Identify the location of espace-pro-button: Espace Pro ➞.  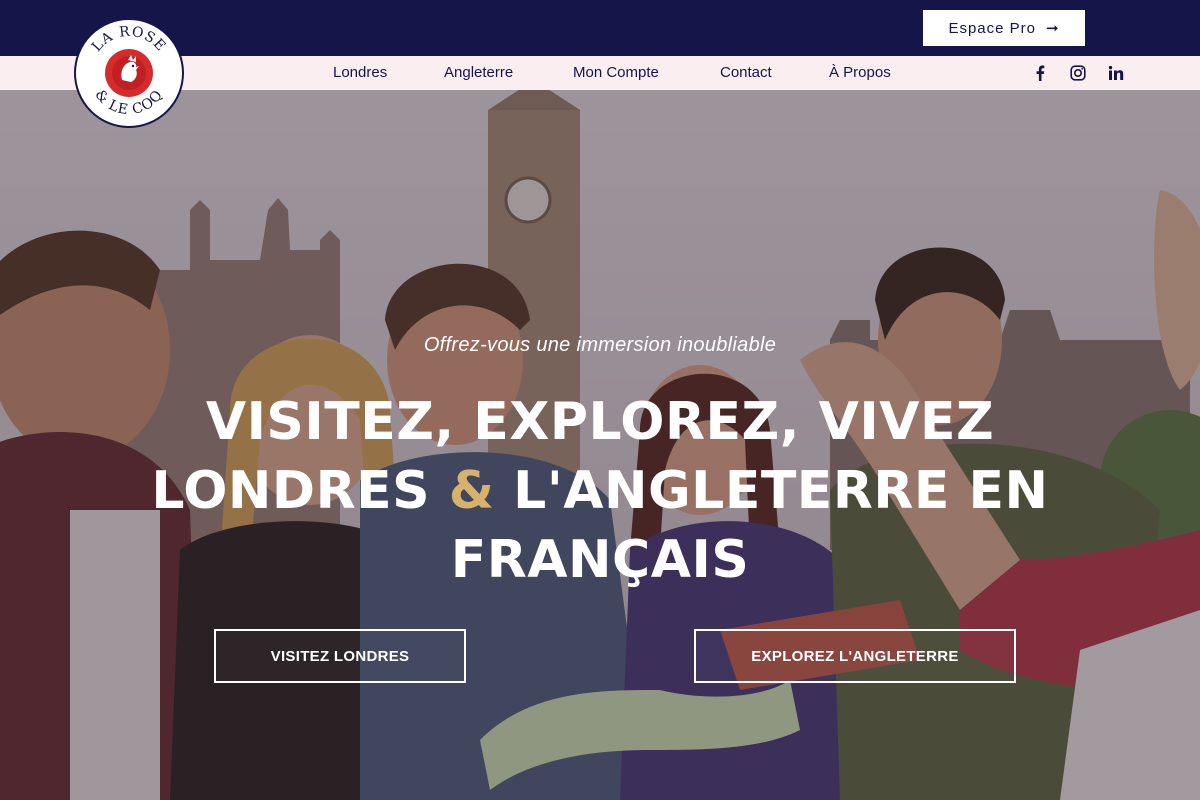
(1004, 28).